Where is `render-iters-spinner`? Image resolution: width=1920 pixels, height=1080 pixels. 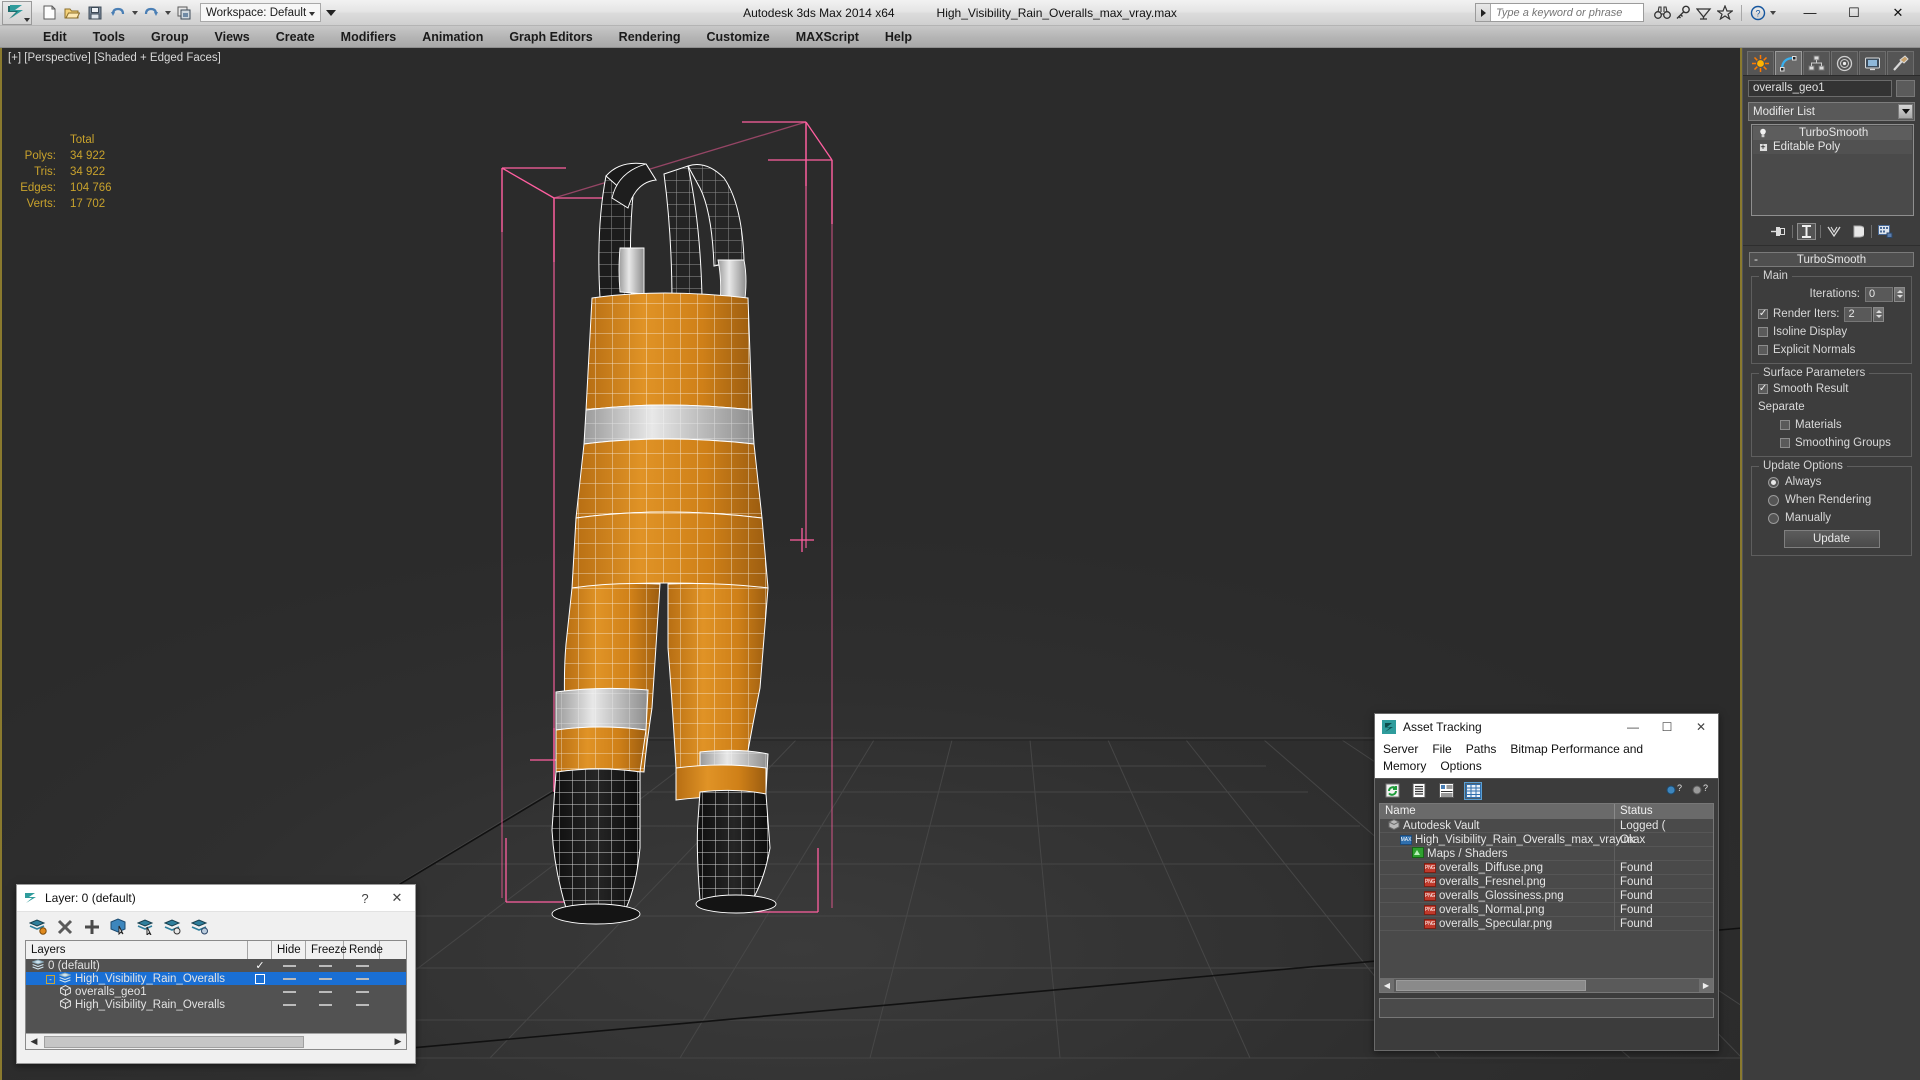
render-iters-spinner is located at coordinates (1879, 314).